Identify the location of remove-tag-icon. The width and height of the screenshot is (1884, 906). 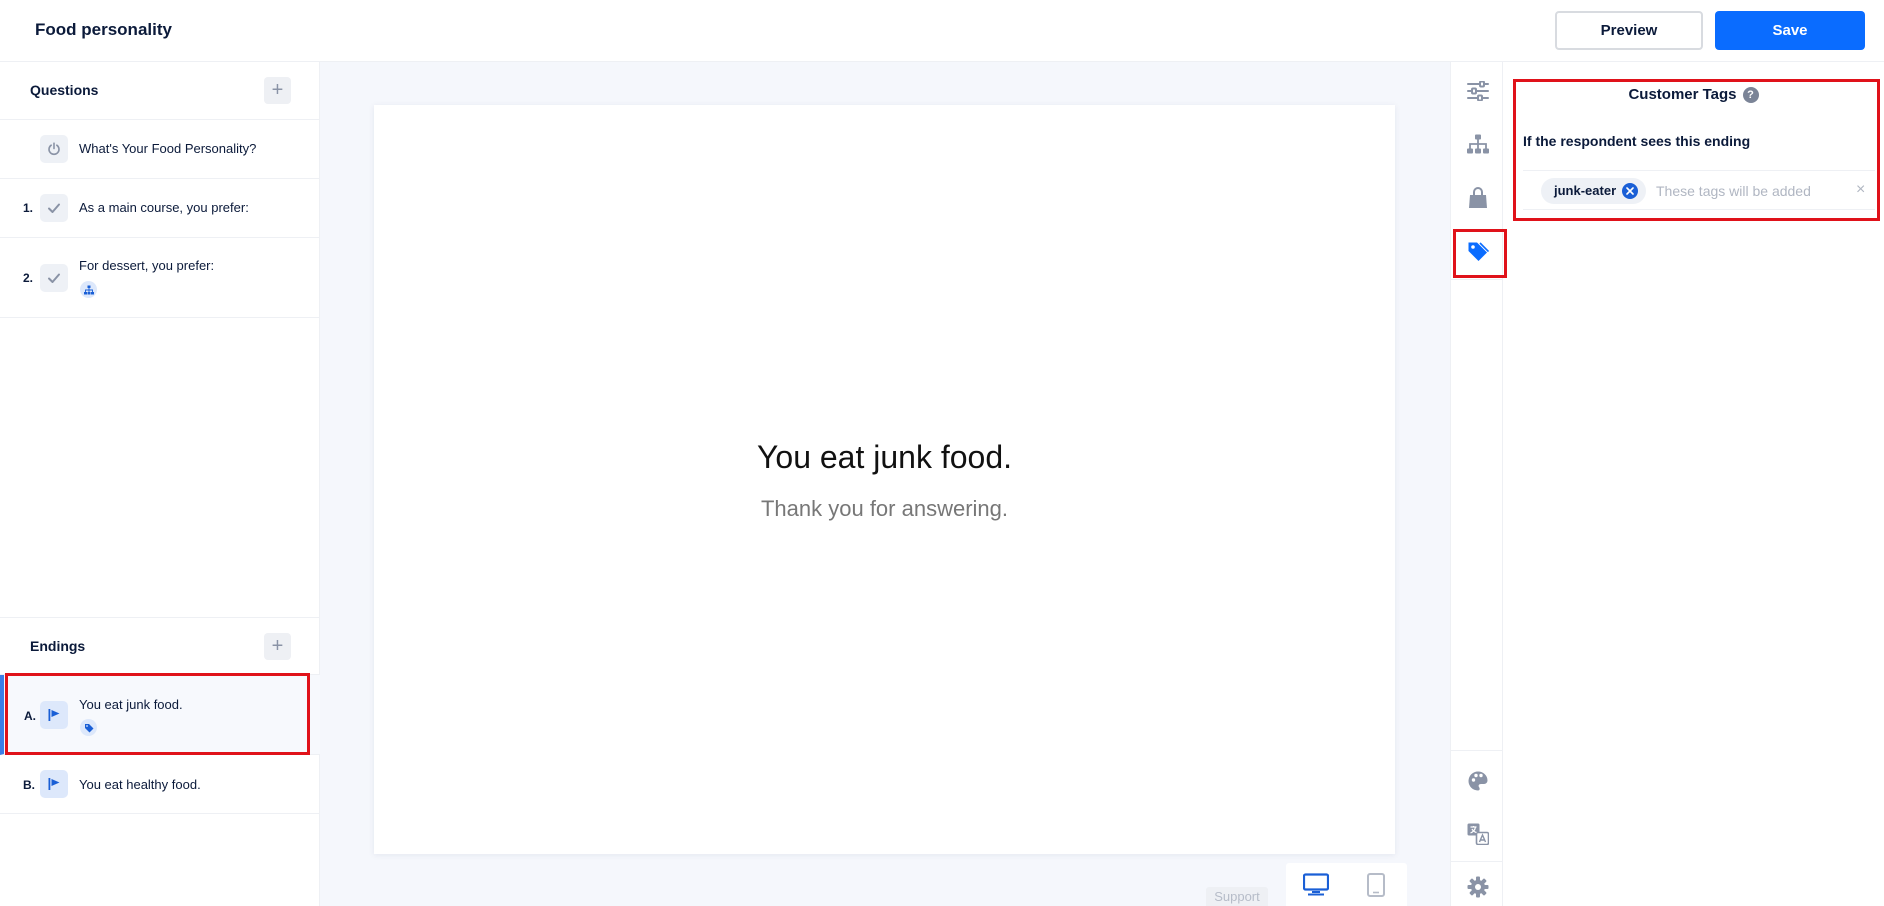
(1630, 191).